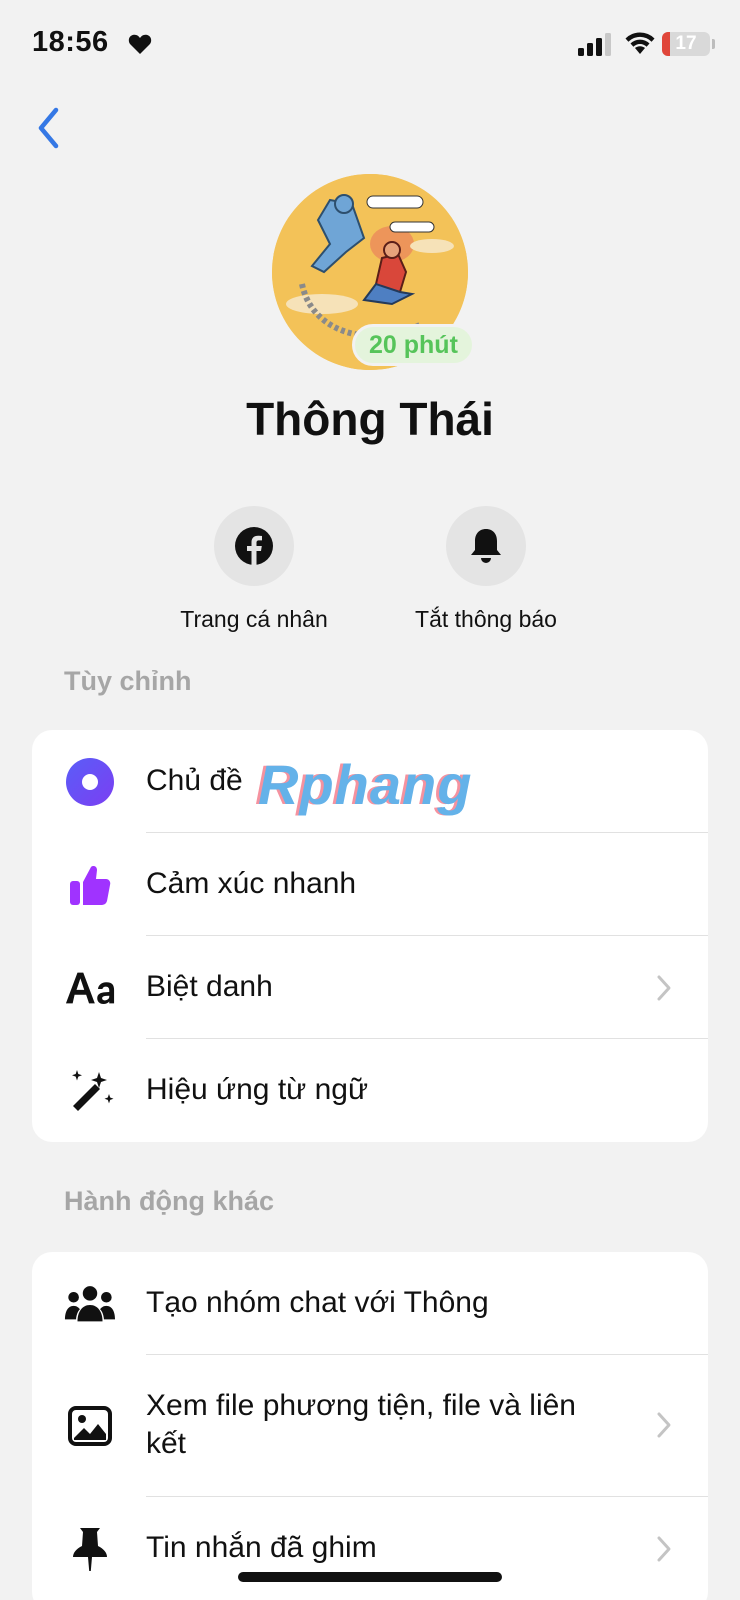 Image resolution: width=740 pixels, height=1600 pixels. What do you see at coordinates (251, 883) in the screenshot?
I see `row-label-quick-reaction: Cảm xúc nhanh` at bounding box center [251, 883].